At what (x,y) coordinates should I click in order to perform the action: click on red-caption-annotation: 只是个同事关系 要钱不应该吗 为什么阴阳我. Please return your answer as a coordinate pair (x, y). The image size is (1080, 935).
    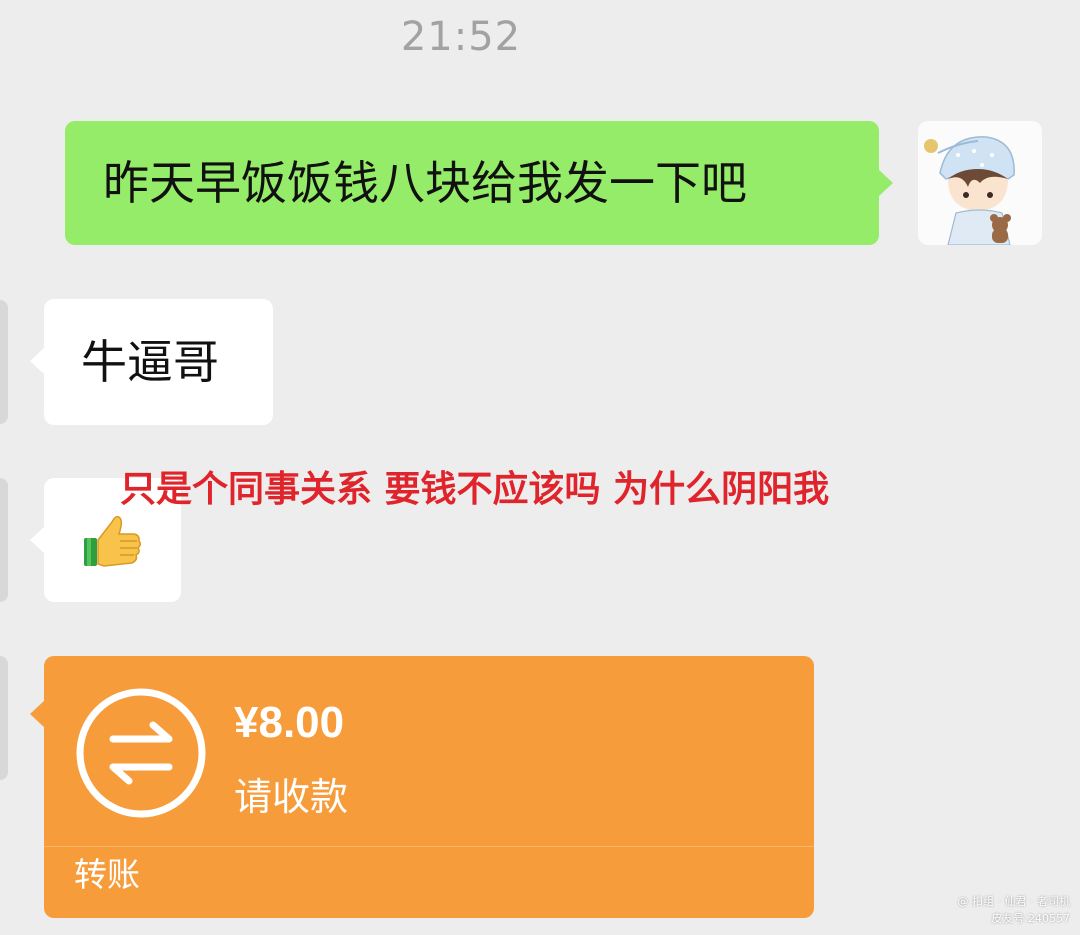
    Looking at the image, I should click on (475, 489).